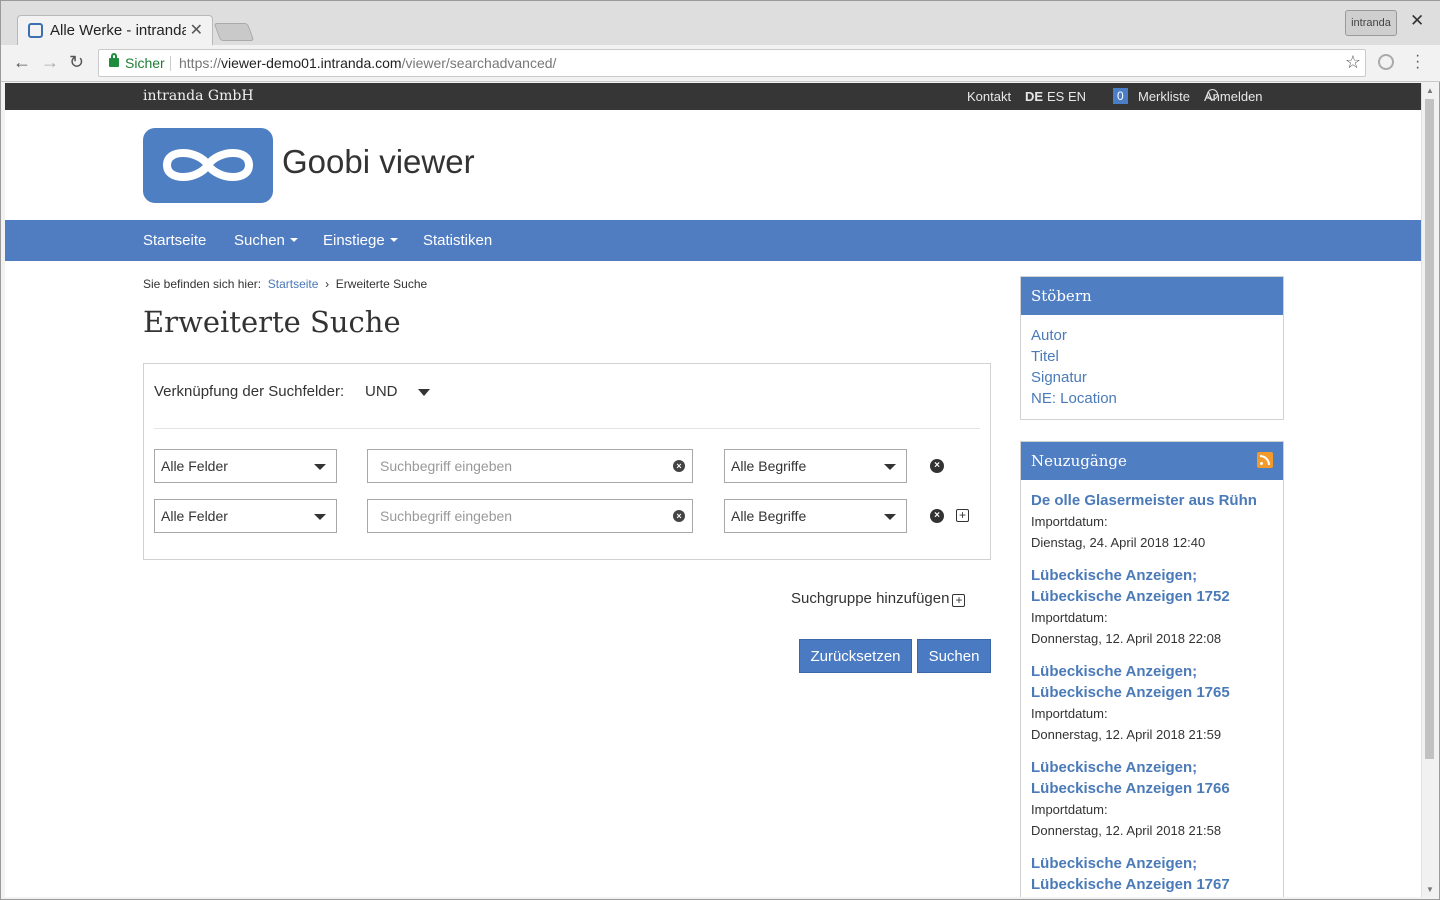 The height and width of the screenshot is (900, 1440). What do you see at coordinates (381, 284) in the screenshot?
I see `breadcrumb-current: Erweiterte Suche` at bounding box center [381, 284].